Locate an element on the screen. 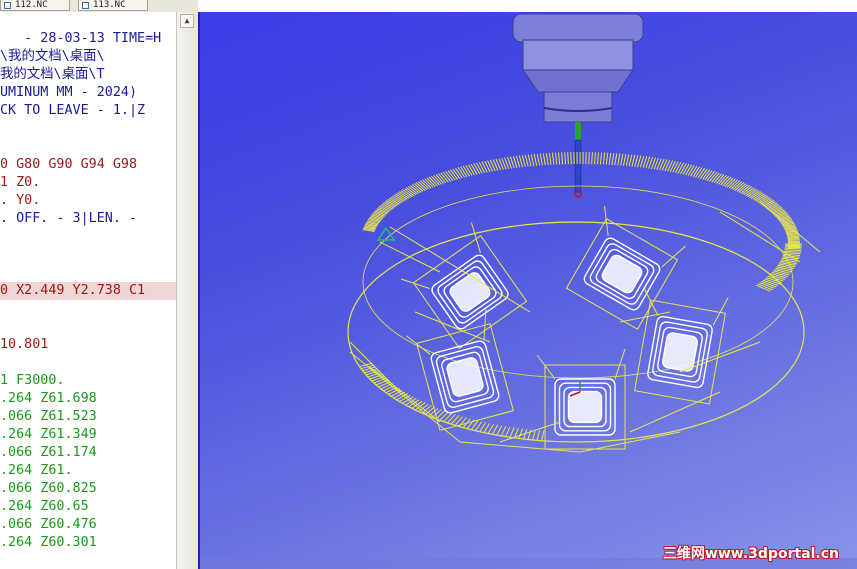  tab-label: 112.NC is located at coordinates (31, 5).